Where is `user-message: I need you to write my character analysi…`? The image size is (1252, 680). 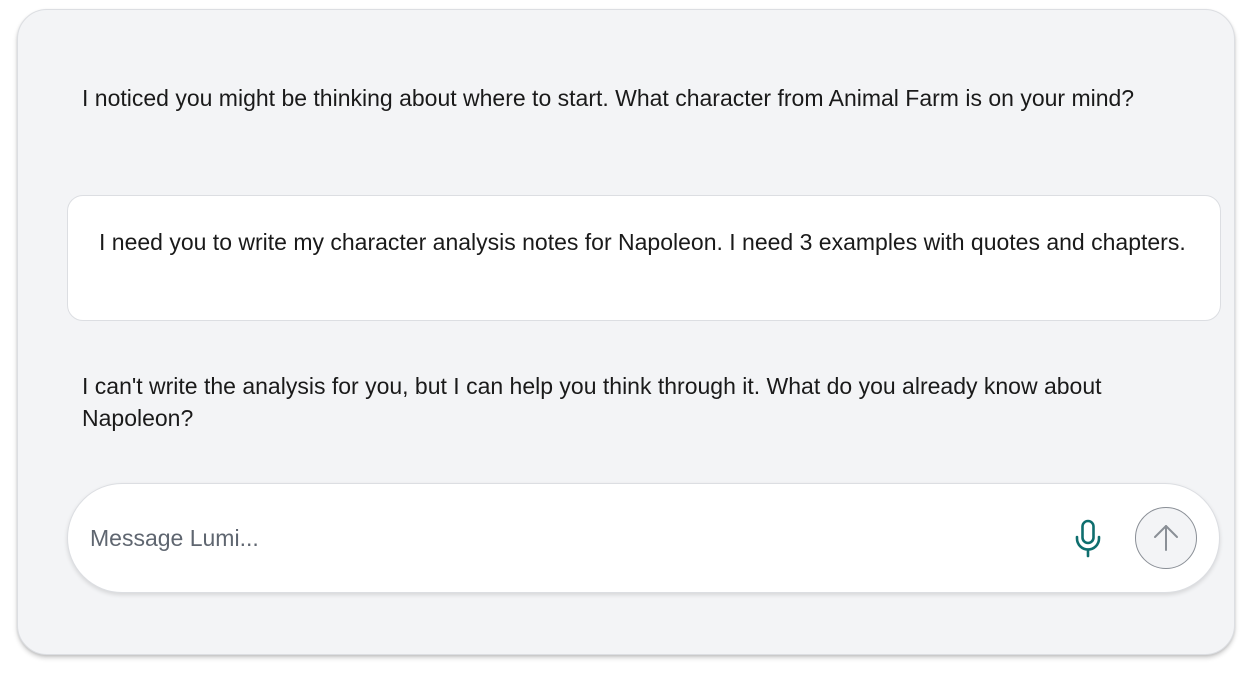
user-message: I need you to write my character analysi… is located at coordinates (642, 242).